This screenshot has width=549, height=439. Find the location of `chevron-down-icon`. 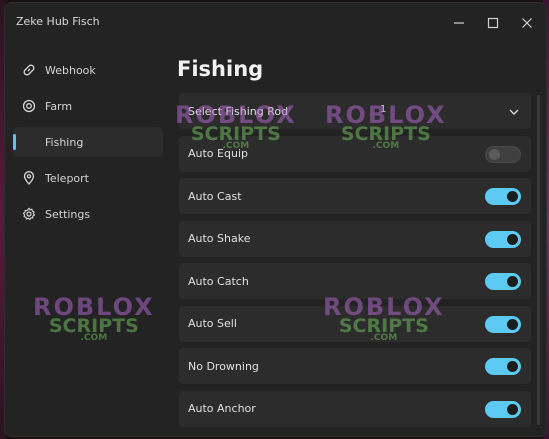

chevron-down-icon is located at coordinates (514, 111).